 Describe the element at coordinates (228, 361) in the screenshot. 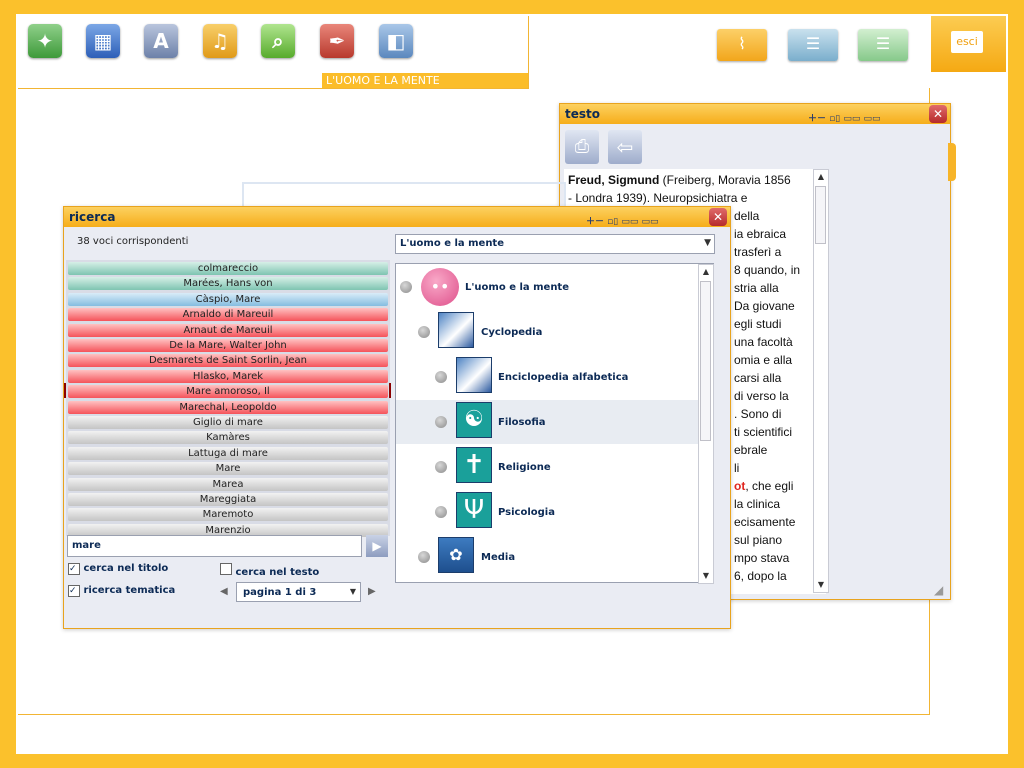

I see `result-item: Desmarets de Saint Sorlin, Jean` at that location.